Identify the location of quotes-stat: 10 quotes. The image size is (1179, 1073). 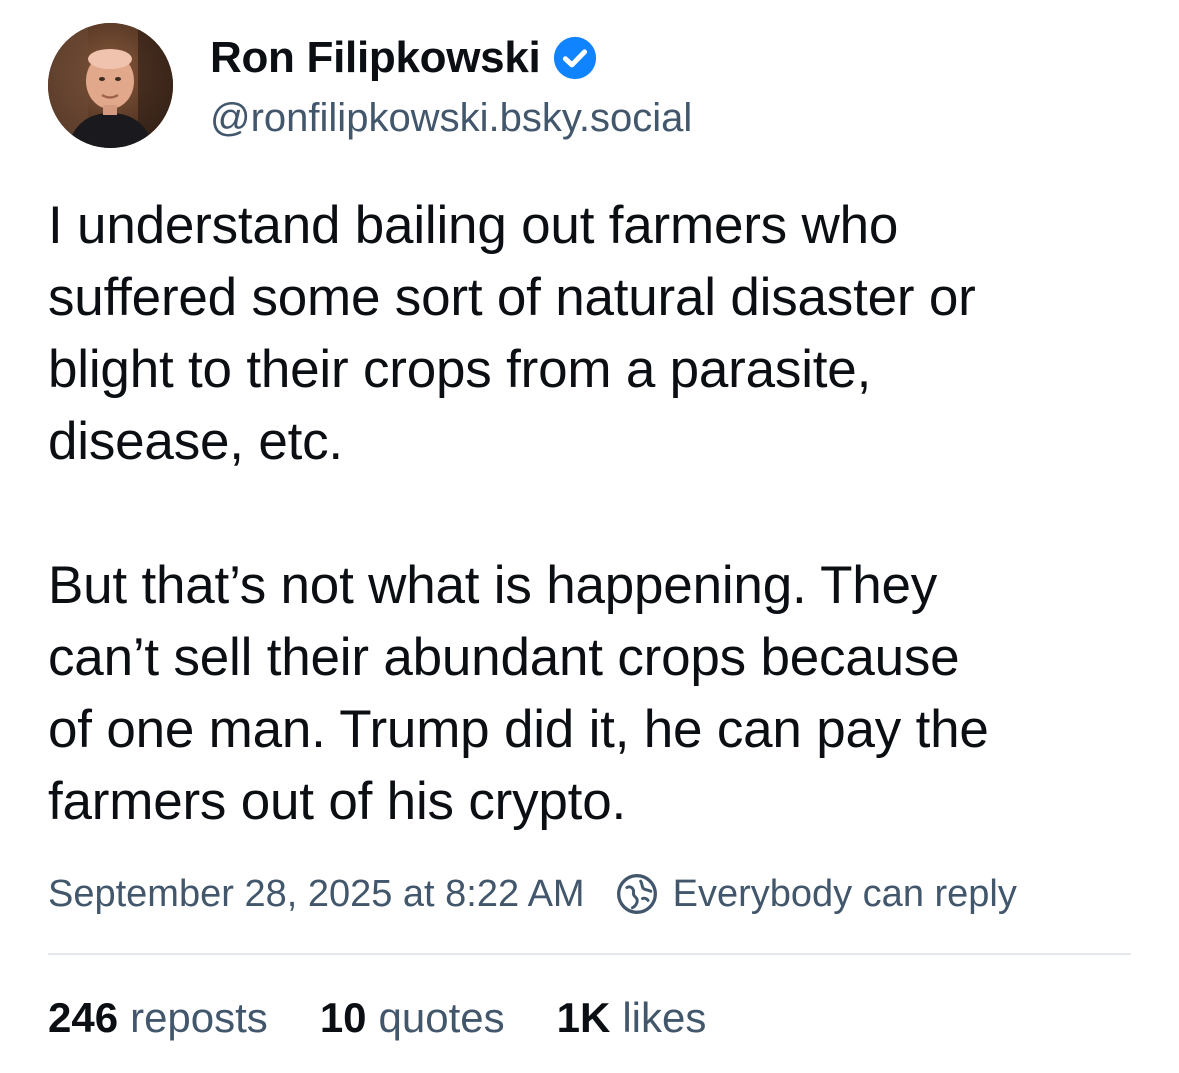
(412, 1018).